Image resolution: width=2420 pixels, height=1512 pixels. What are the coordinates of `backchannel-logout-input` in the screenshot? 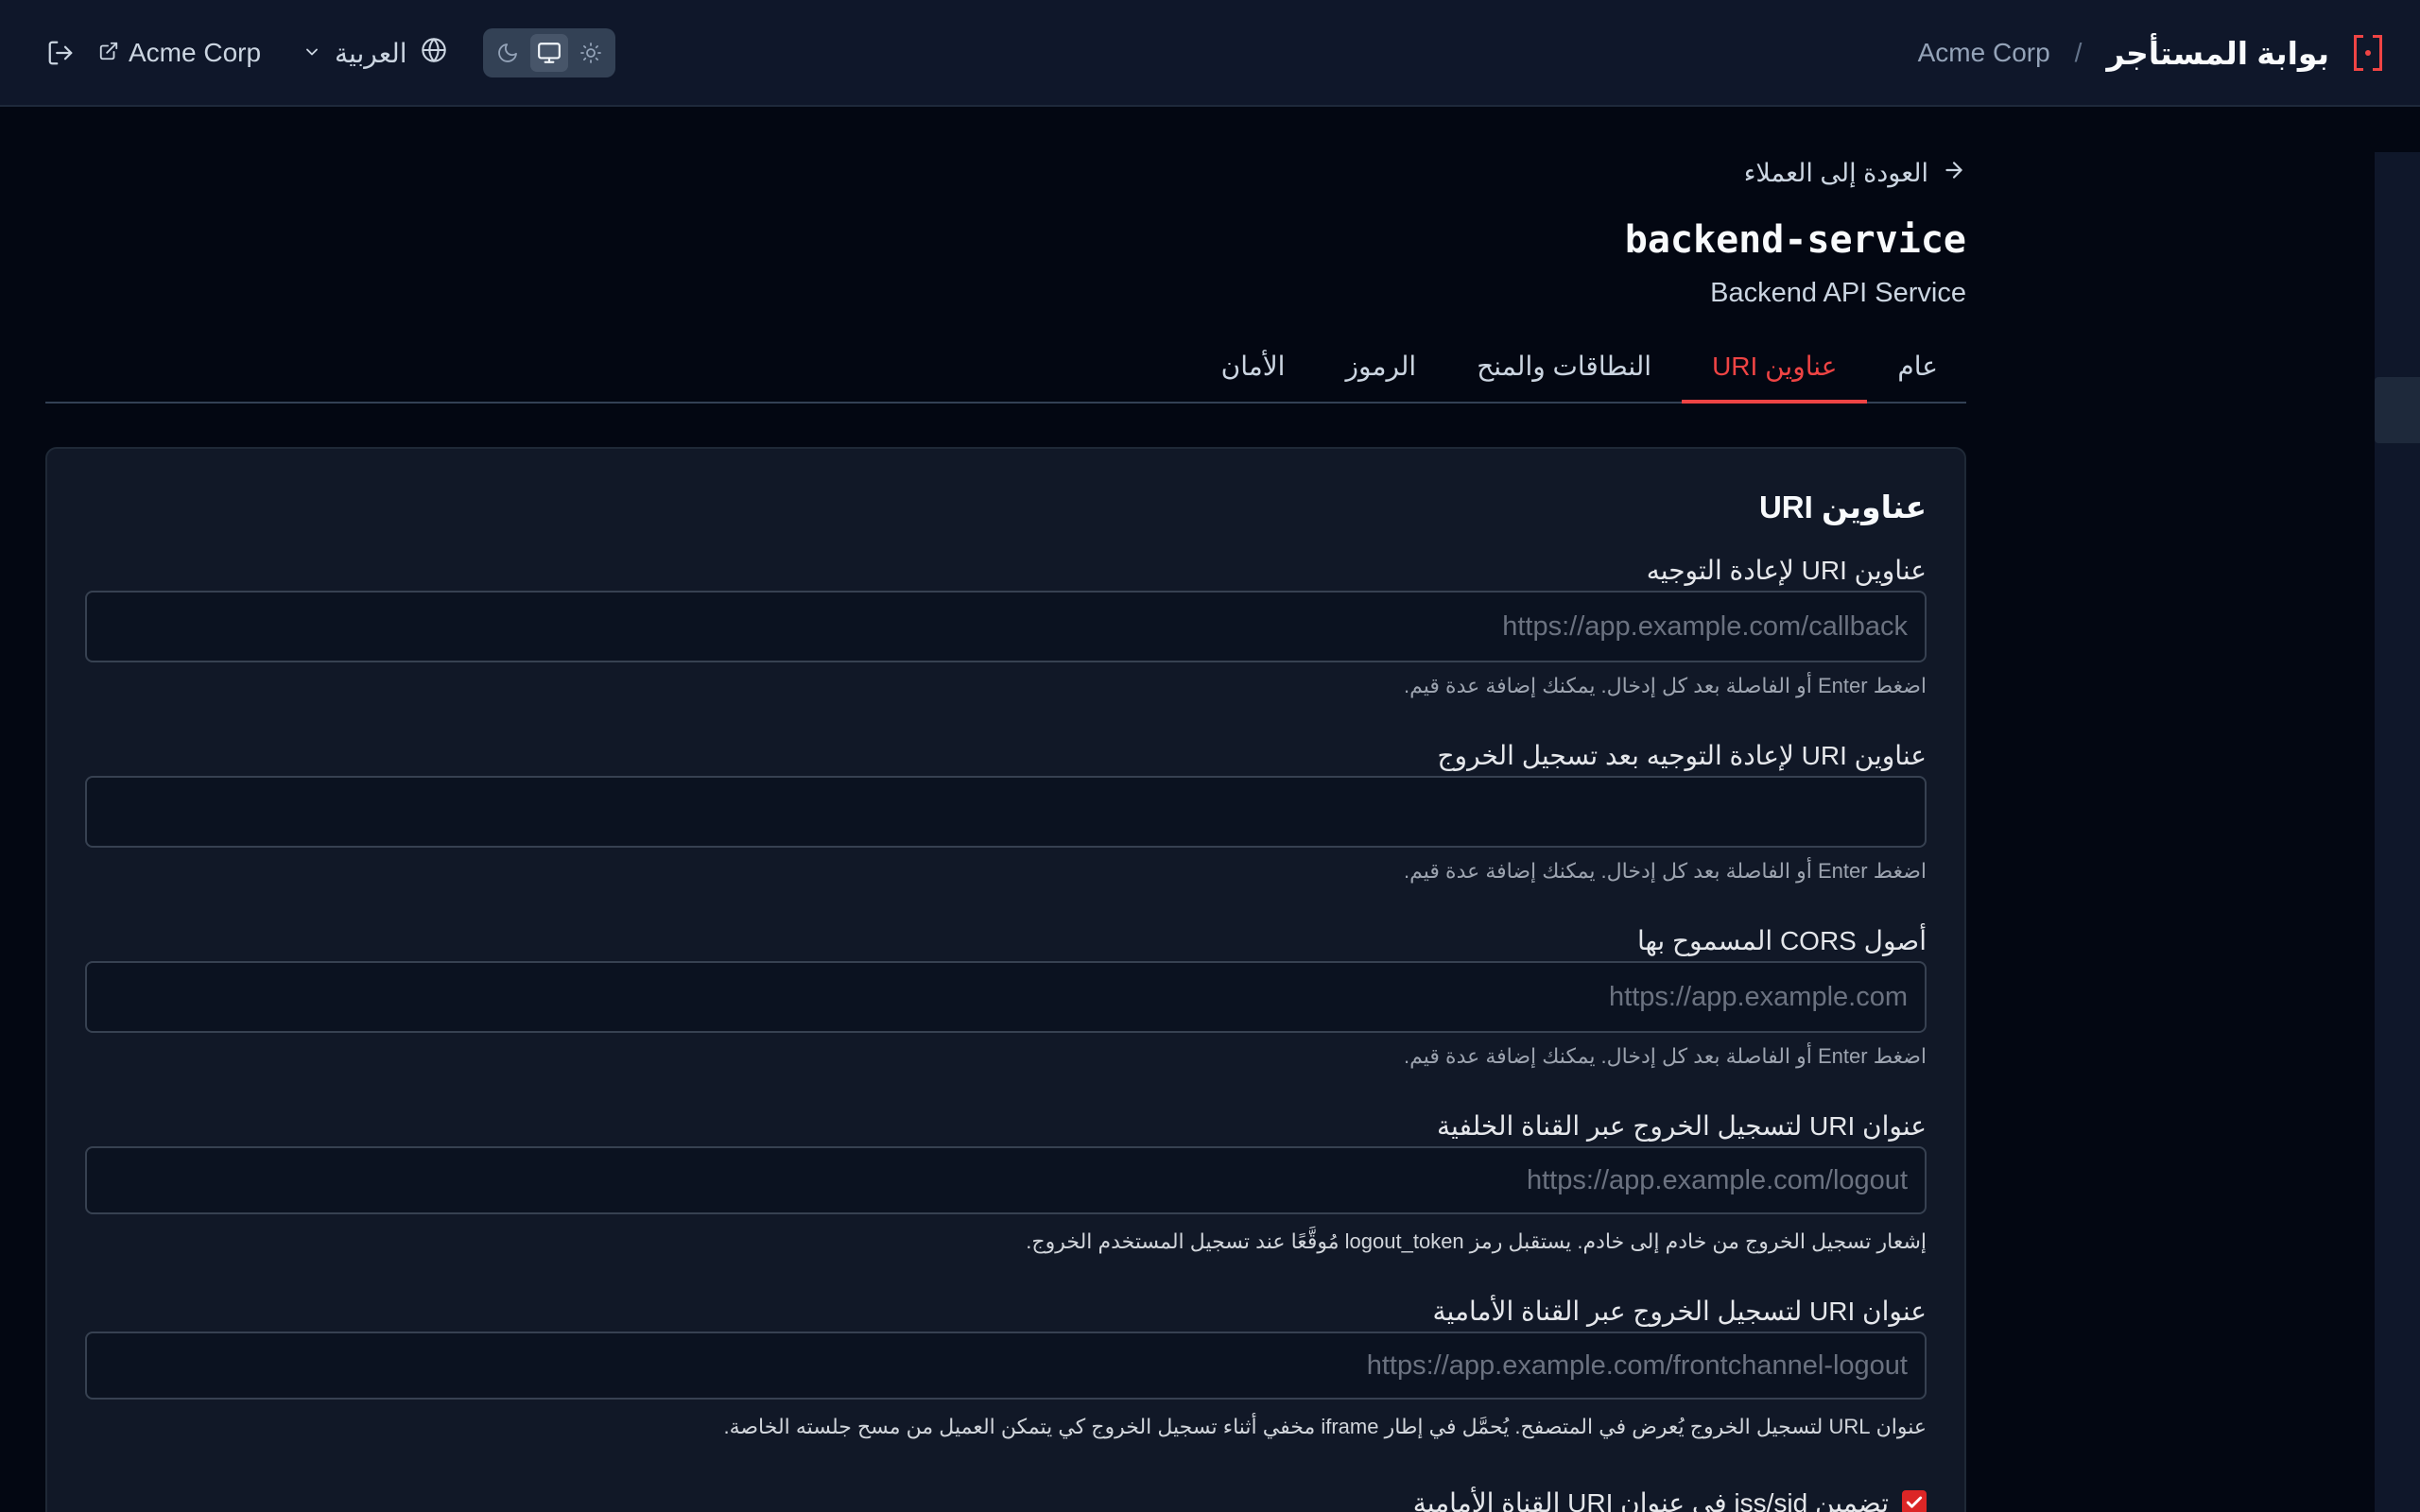 It's located at (1006, 1180).